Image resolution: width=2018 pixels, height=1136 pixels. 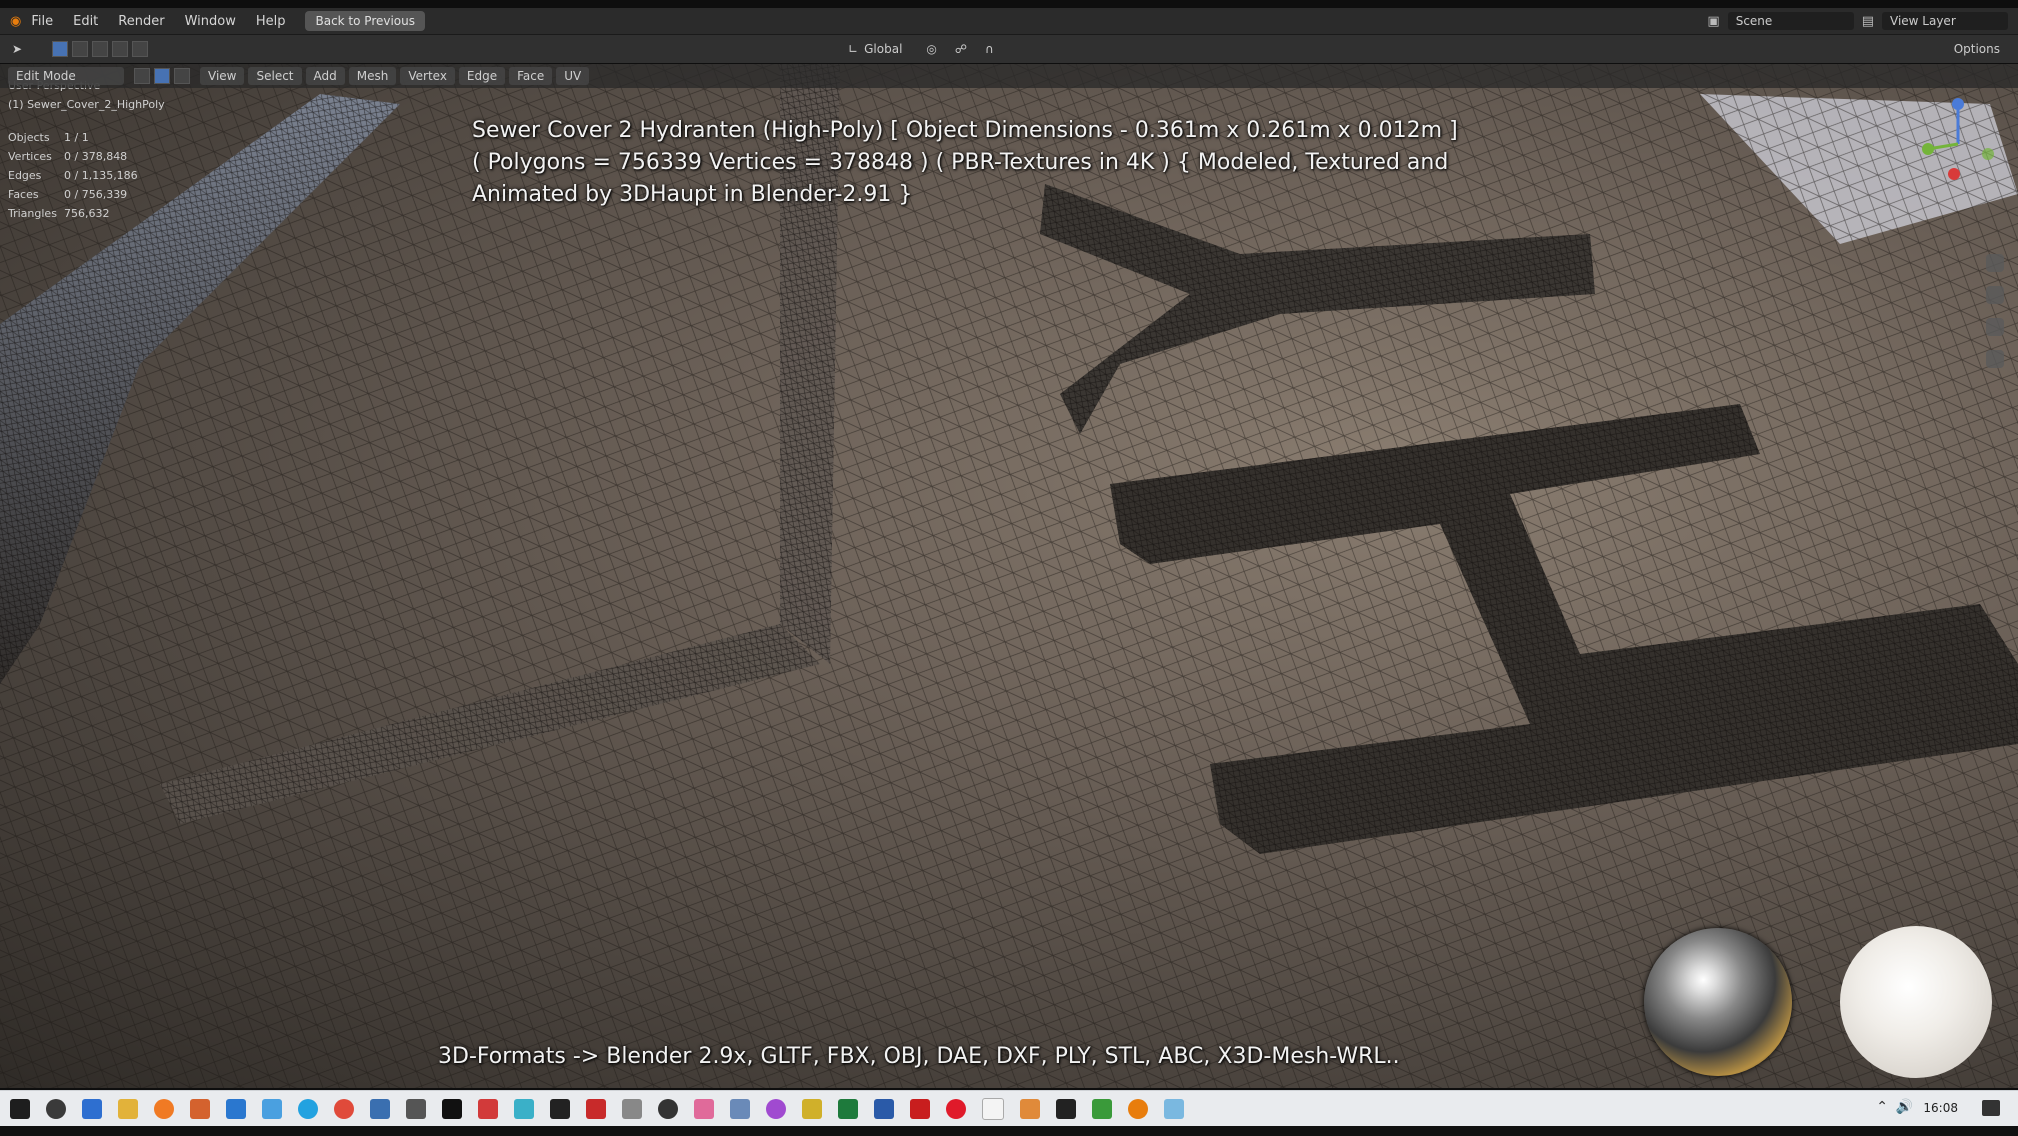 I want to click on vertex-select-icon, so click(x=142, y=76).